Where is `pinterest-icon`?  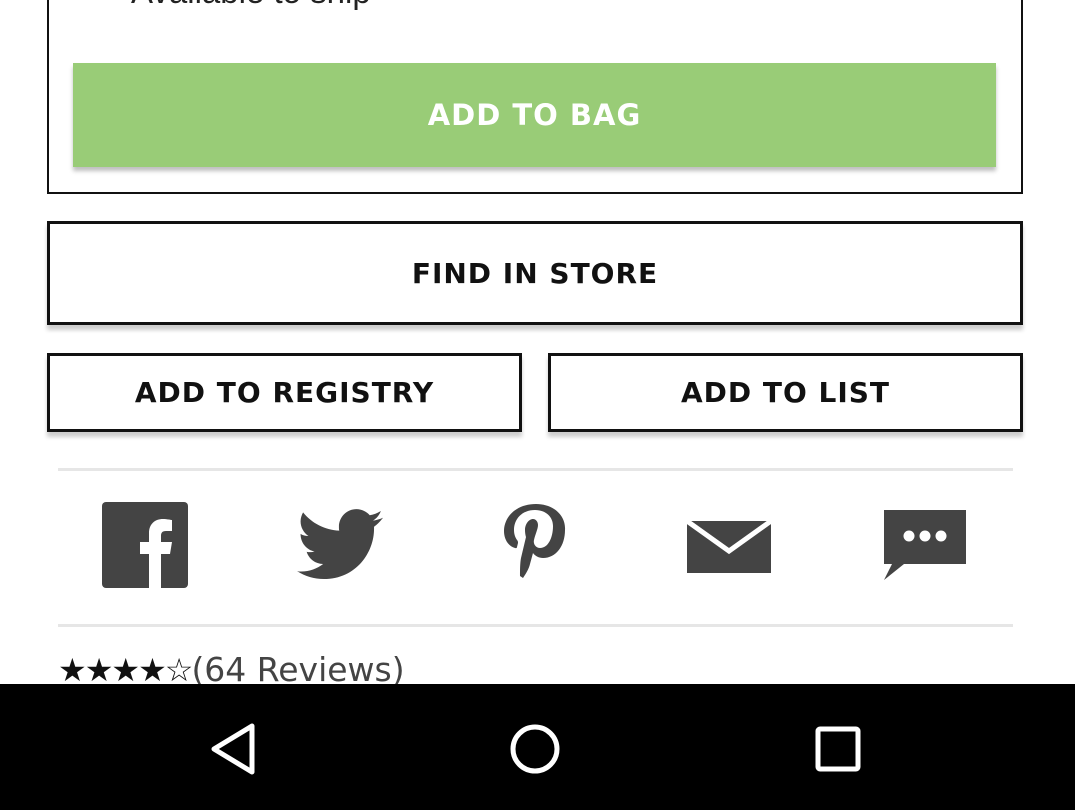
pinterest-icon is located at coordinates (535, 545).